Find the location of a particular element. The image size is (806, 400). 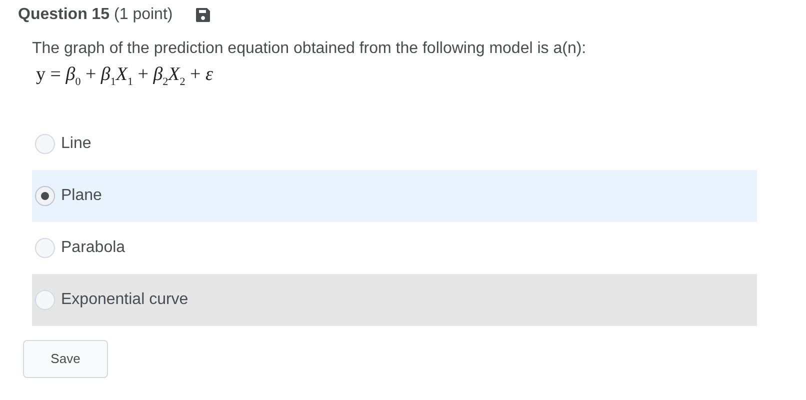

question-title: Question 15 (1 point) is located at coordinates (95, 15).